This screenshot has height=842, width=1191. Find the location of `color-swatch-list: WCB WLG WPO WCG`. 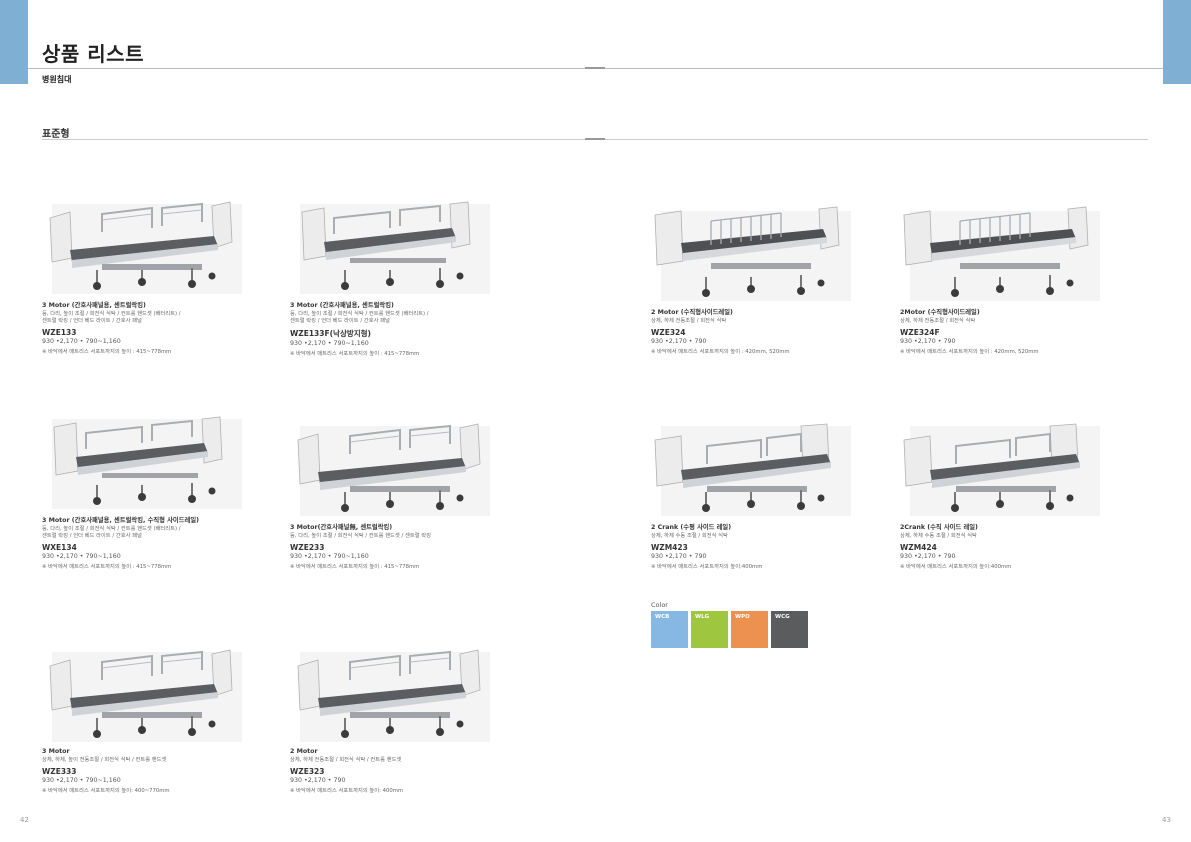

color-swatch-list: WCB WLG WPO WCG is located at coordinates (729, 629).